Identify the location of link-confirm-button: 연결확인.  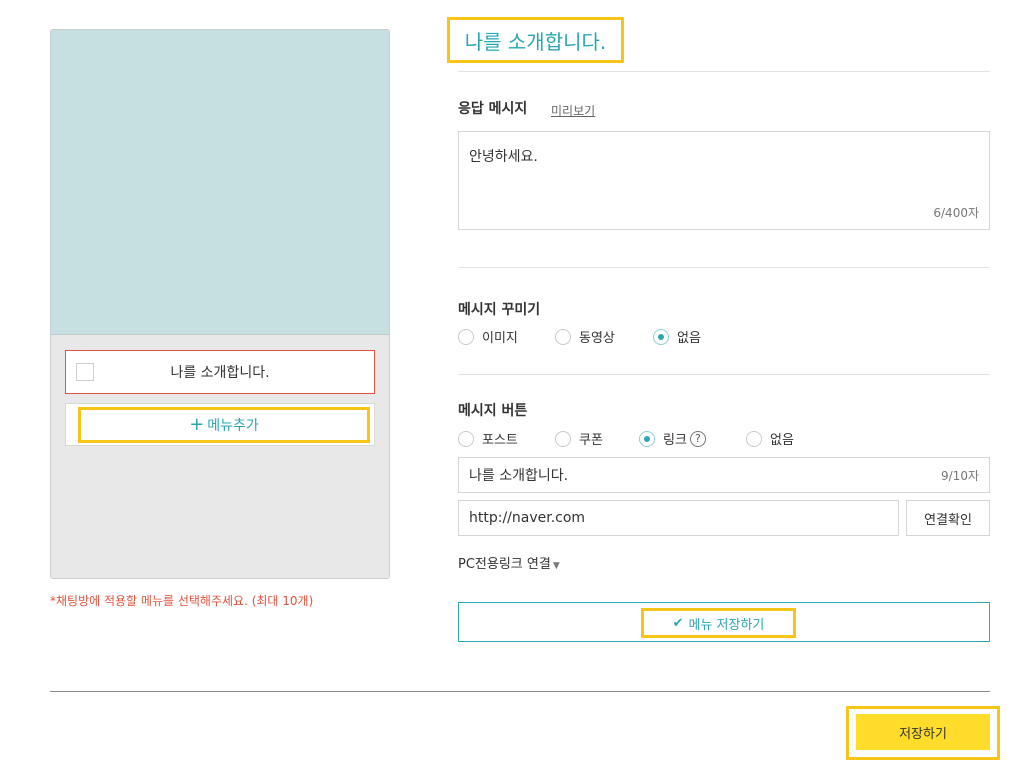
(948, 518).